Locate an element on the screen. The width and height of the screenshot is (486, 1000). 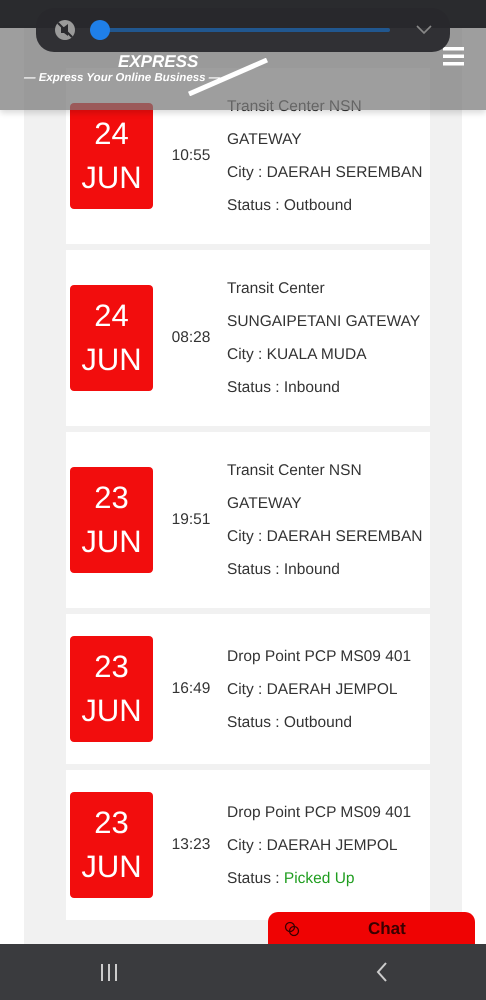
back-icon is located at coordinates (382, 972).